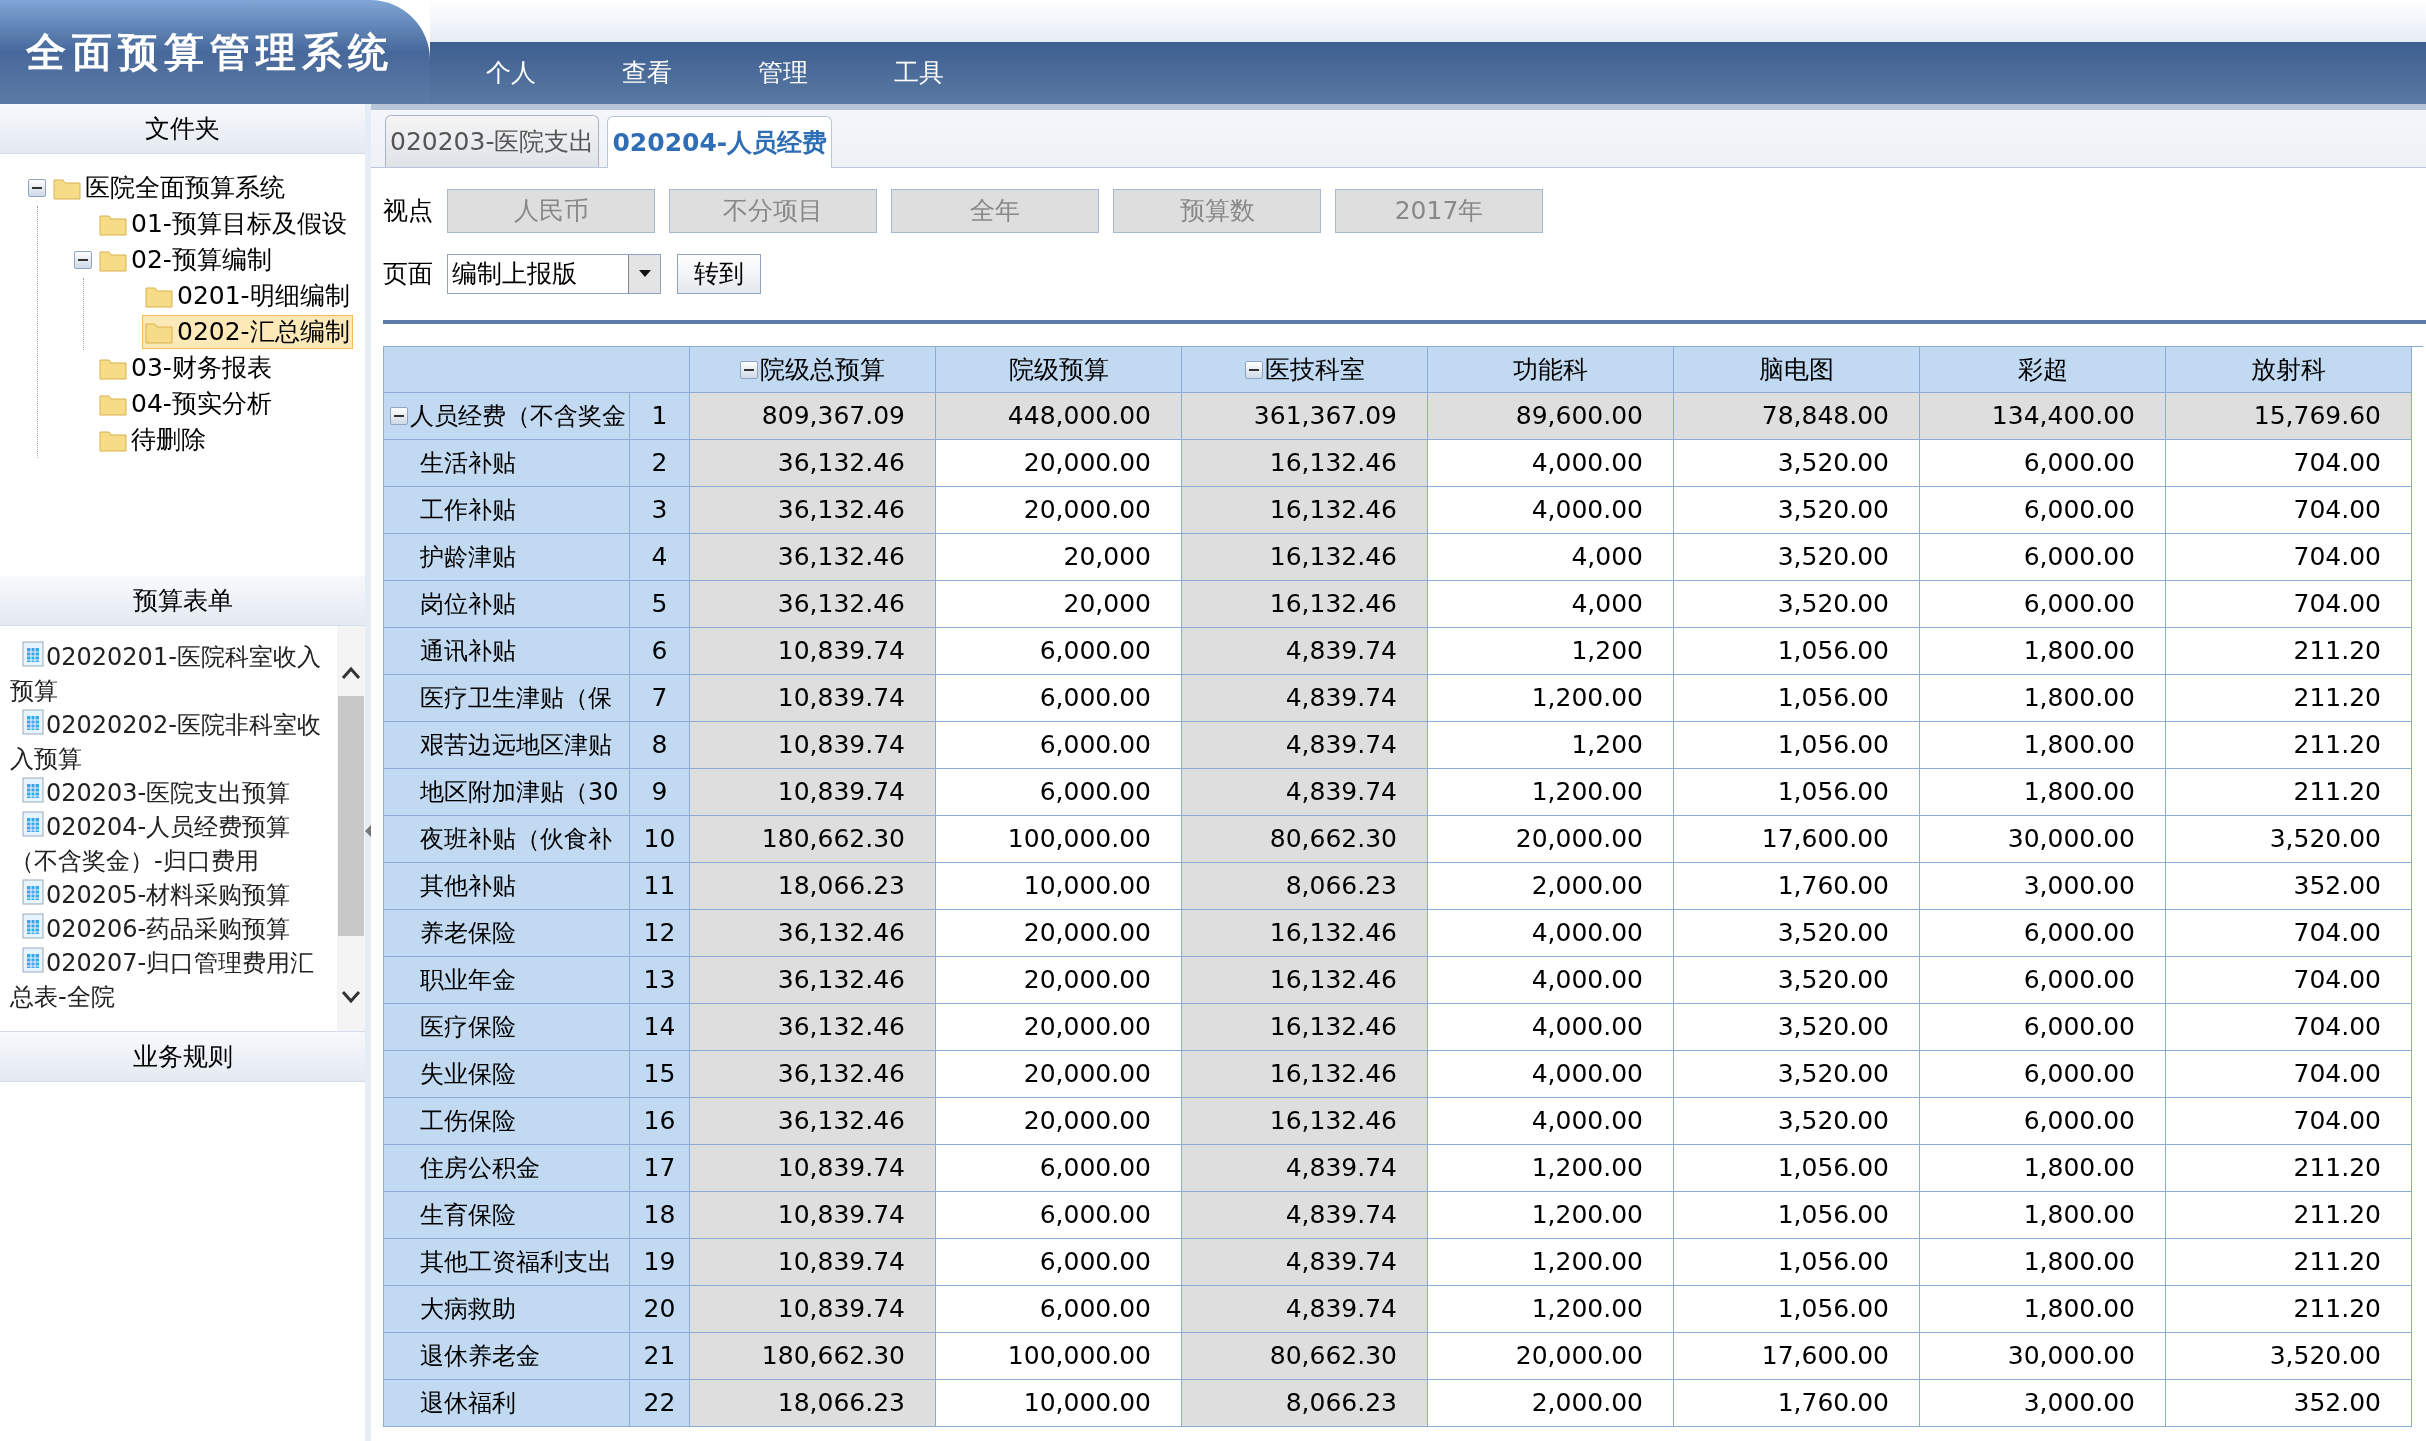  Describe the element at coordinates (1797, 886) in the screenshot. I see `value-cell: 1,760.00` at that location.